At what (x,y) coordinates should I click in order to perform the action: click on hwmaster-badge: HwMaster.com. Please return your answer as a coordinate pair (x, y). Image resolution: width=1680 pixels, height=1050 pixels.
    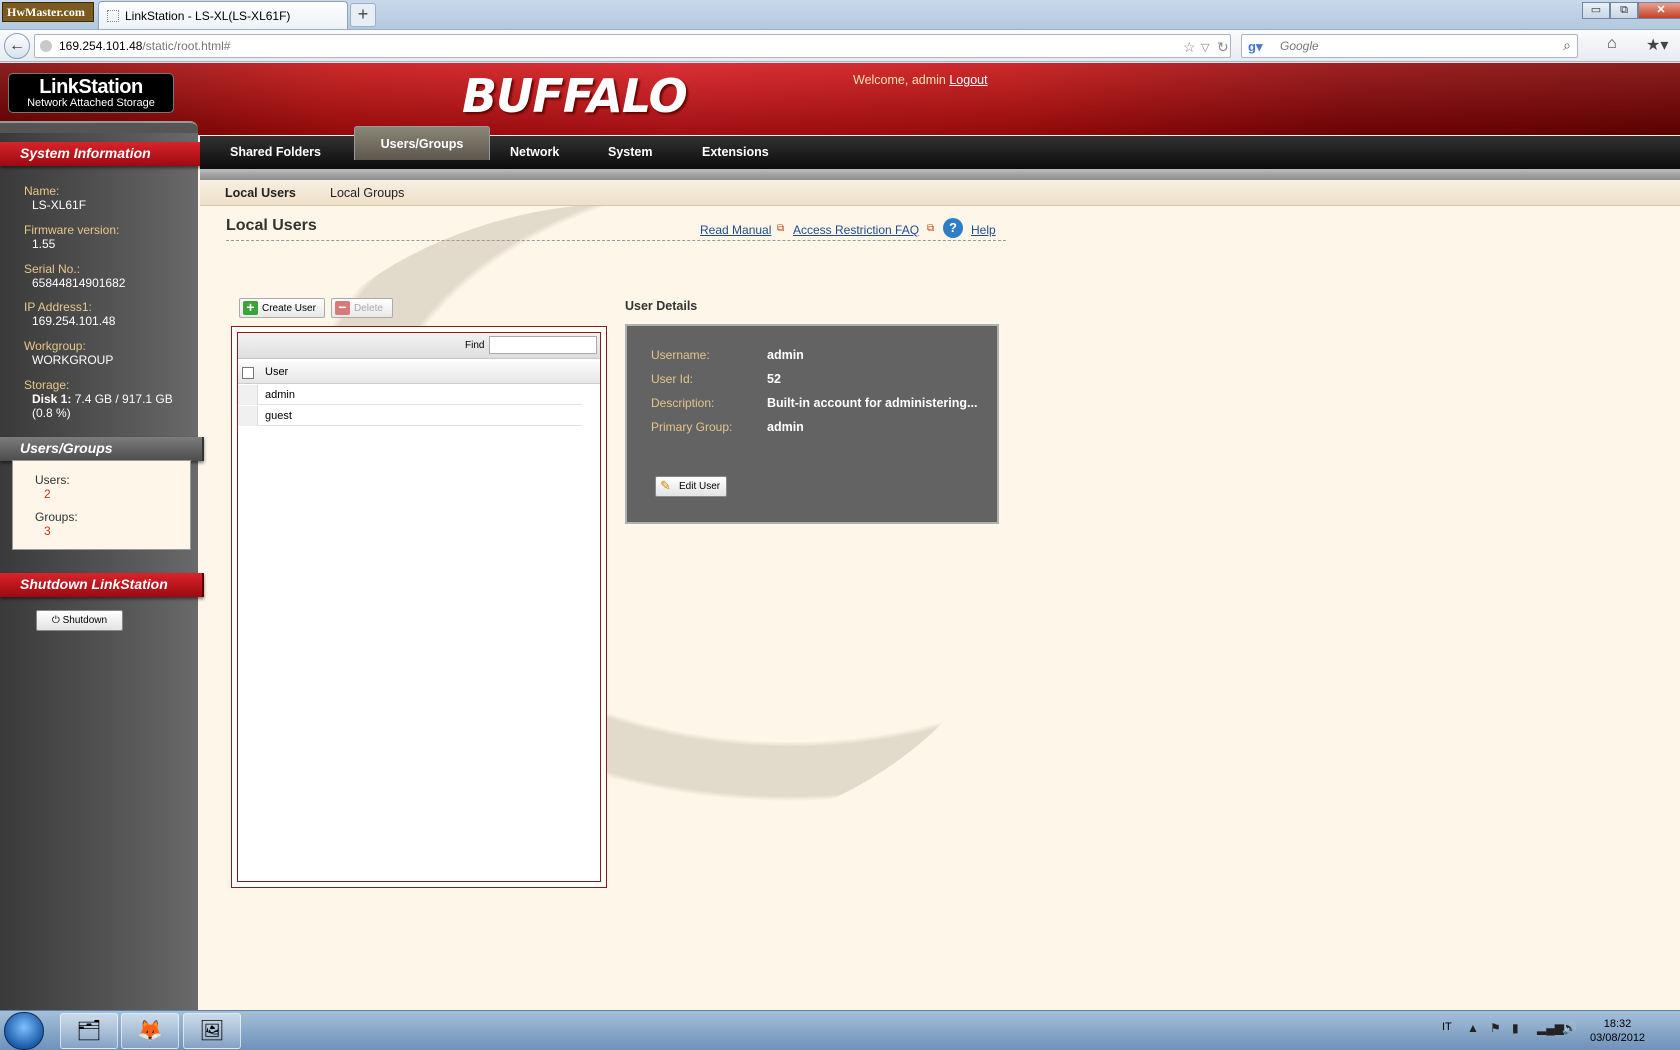
    Looking at the image, I should click on (48, 12).